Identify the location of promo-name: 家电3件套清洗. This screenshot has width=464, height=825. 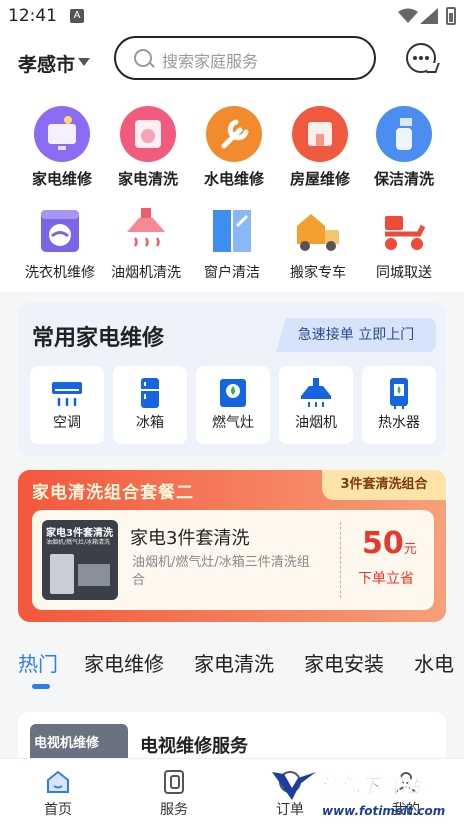
(190, 538).